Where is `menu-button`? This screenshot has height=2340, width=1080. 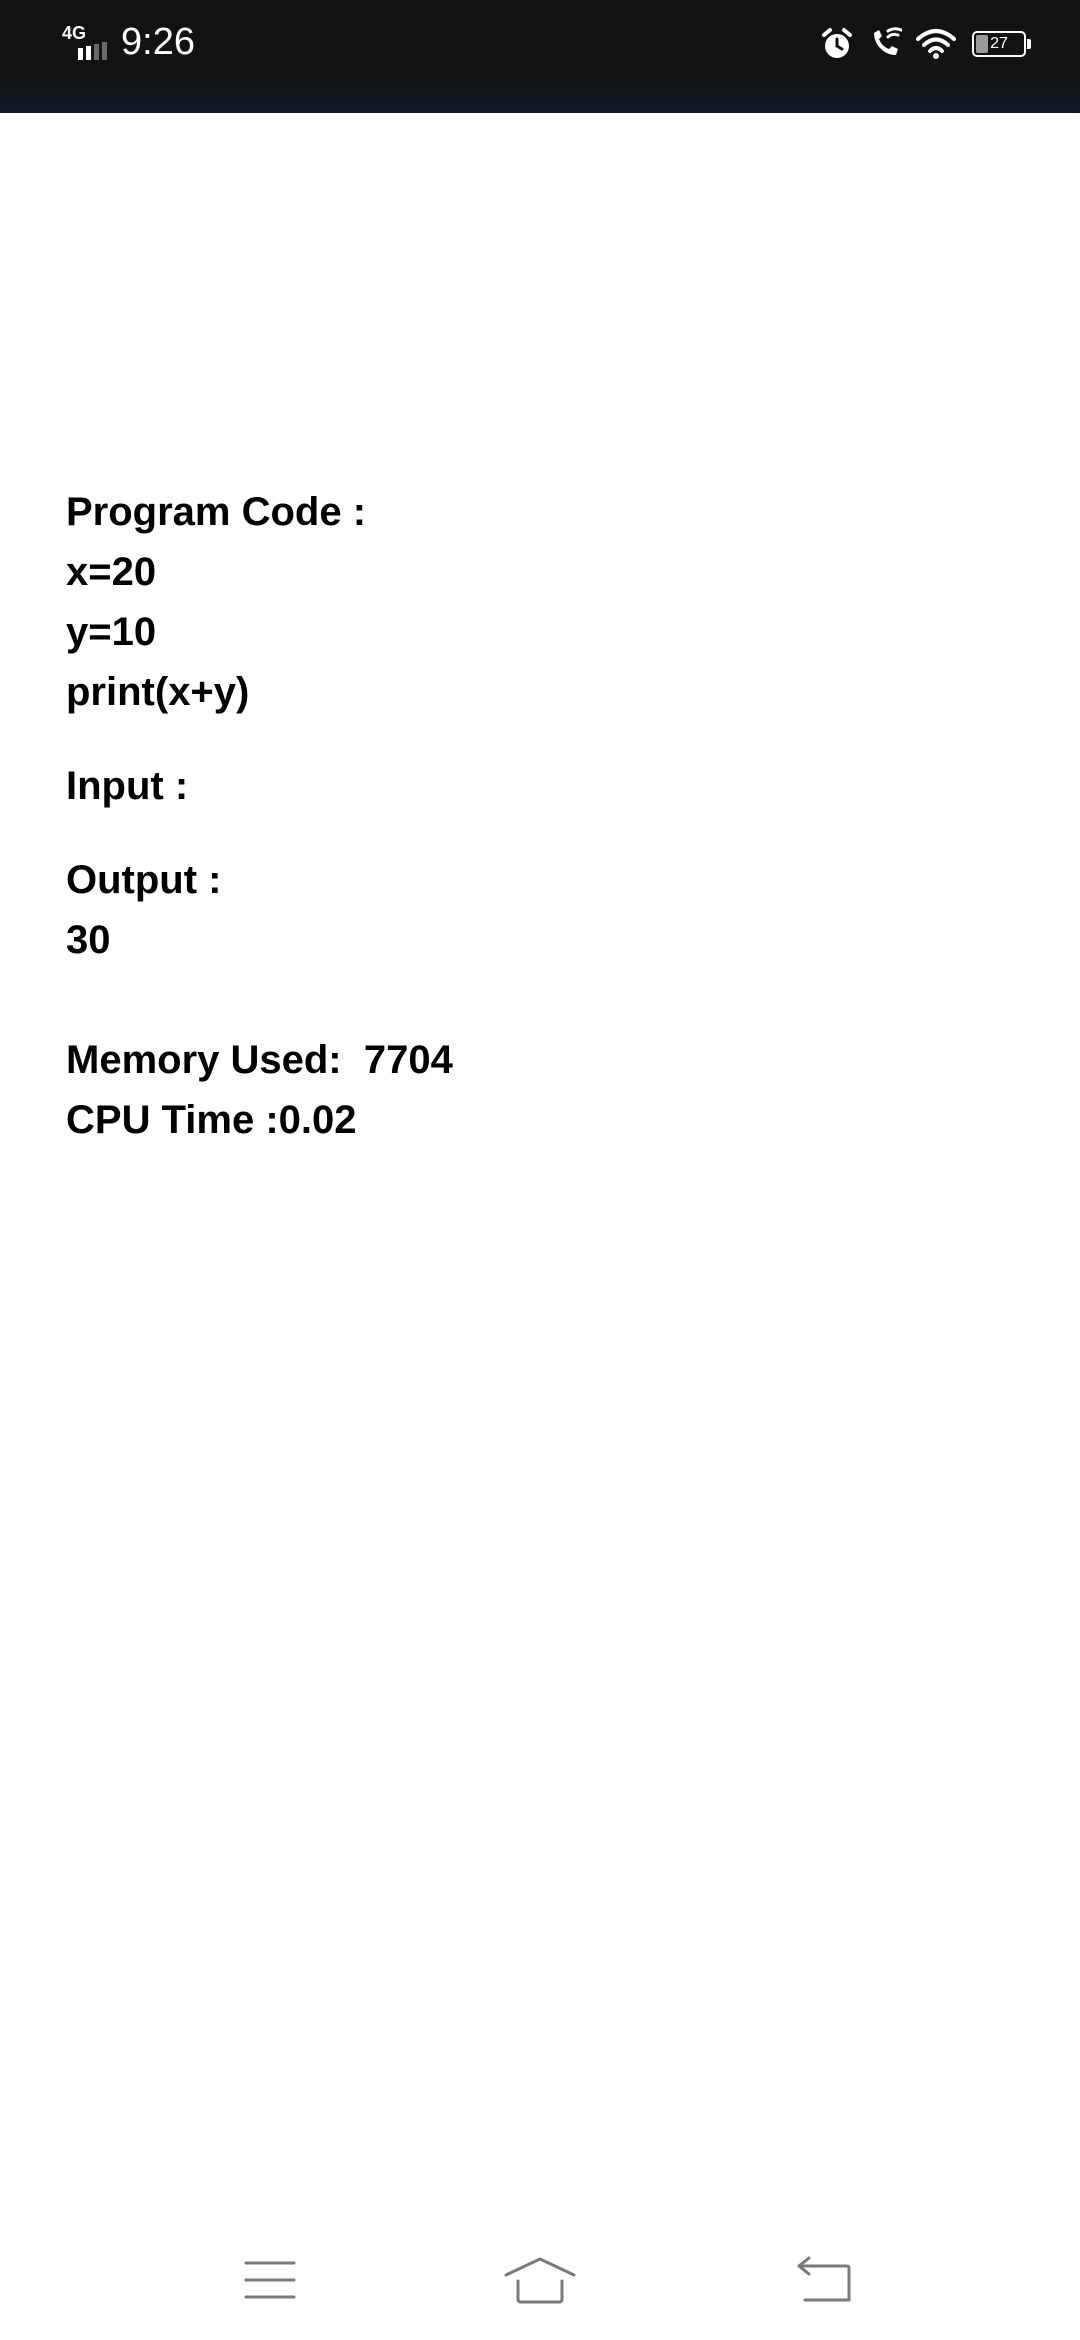 menu-button is located at coordinates (270, 2280).